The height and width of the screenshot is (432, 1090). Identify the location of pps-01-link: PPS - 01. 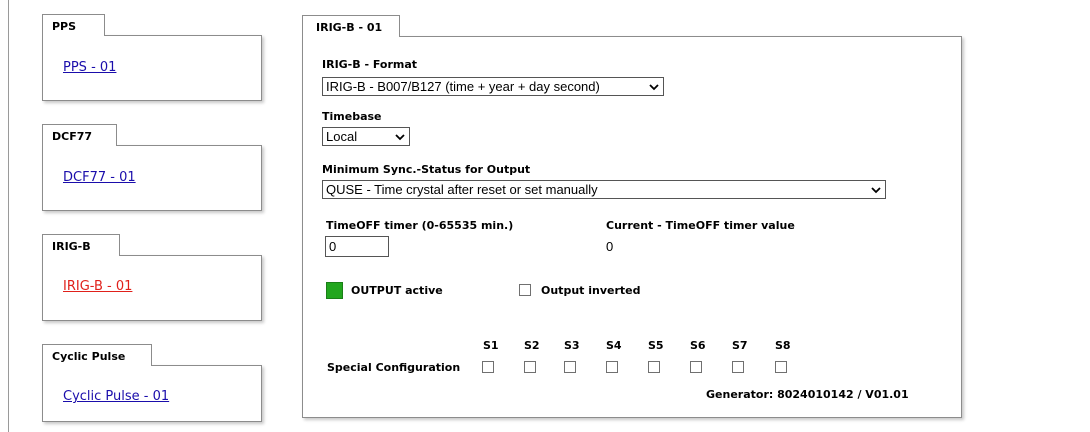
(89, 67).